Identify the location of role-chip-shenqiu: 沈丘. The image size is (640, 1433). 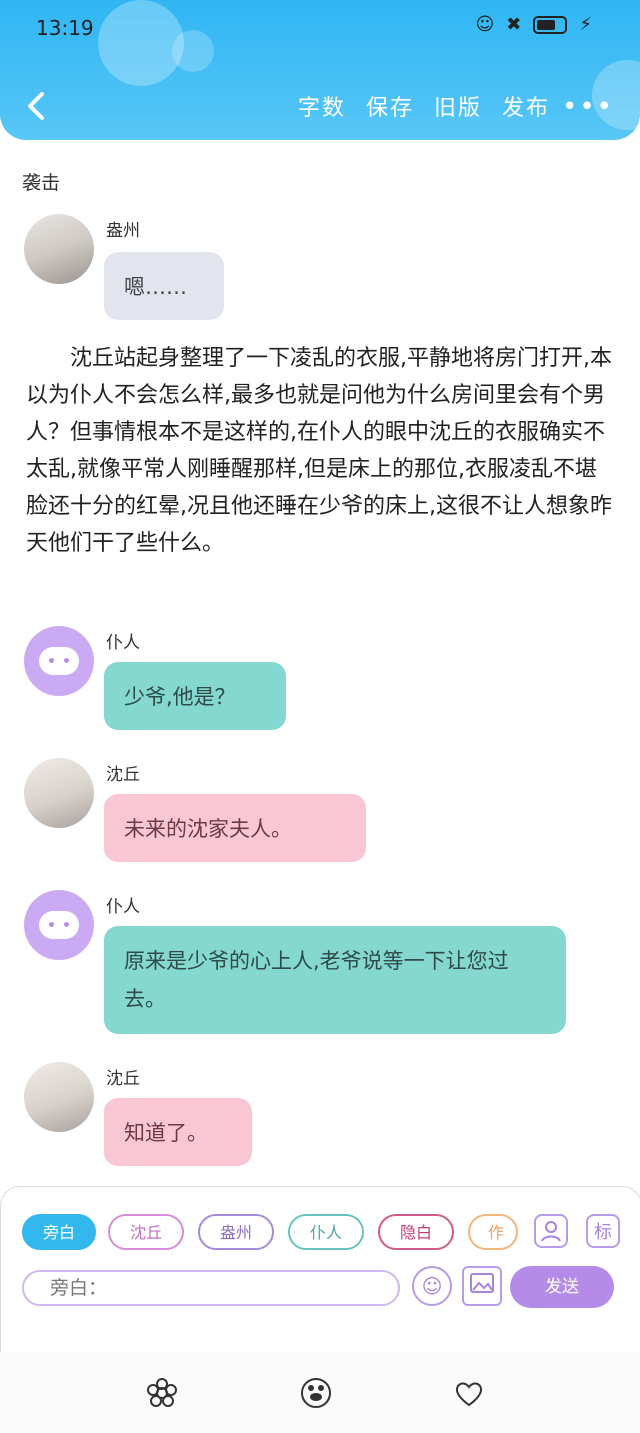
(146, 1232).